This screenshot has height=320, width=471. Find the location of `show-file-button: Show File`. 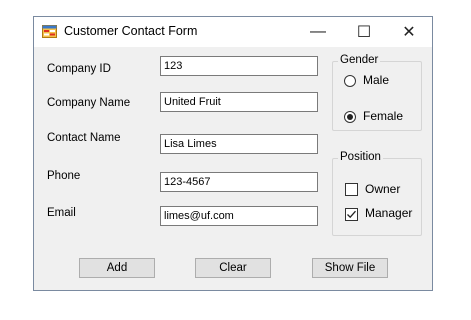

show-file-button: Show File is located at coordinates (350, 268).